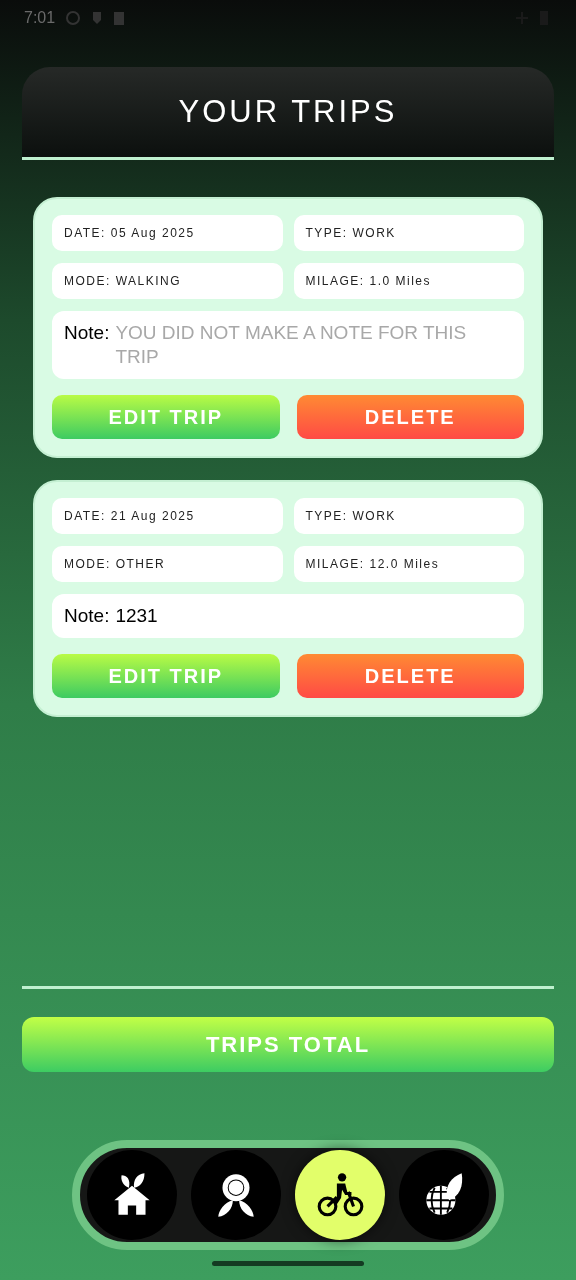 This screenshot has width=576, height=1280. I want to click on page-title: YOUR TRIPS, so click(288, 111).